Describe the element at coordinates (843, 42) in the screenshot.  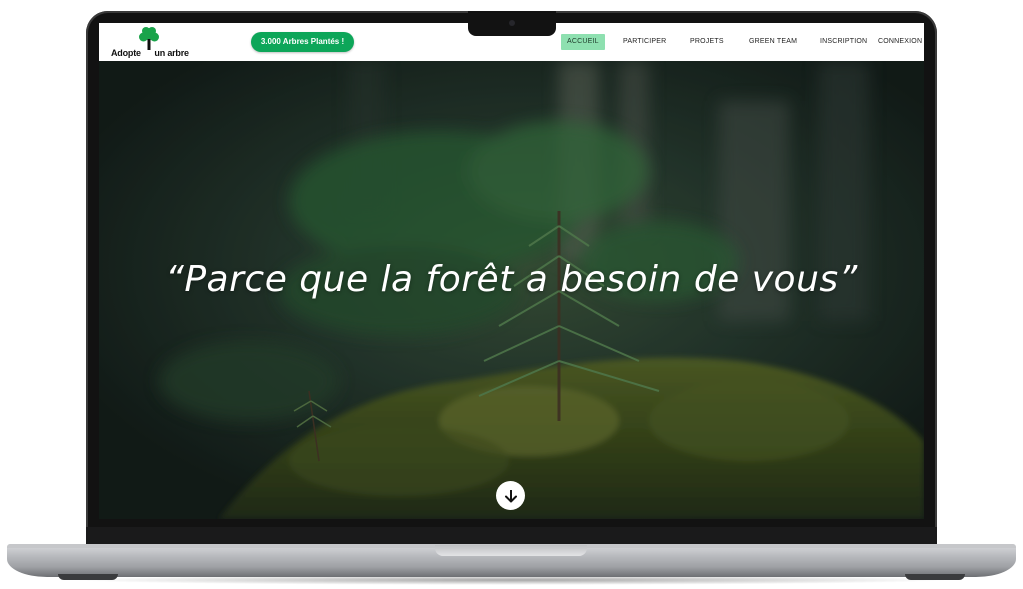
I see `nav-item-inscription: INSCRIPTION` at that location.